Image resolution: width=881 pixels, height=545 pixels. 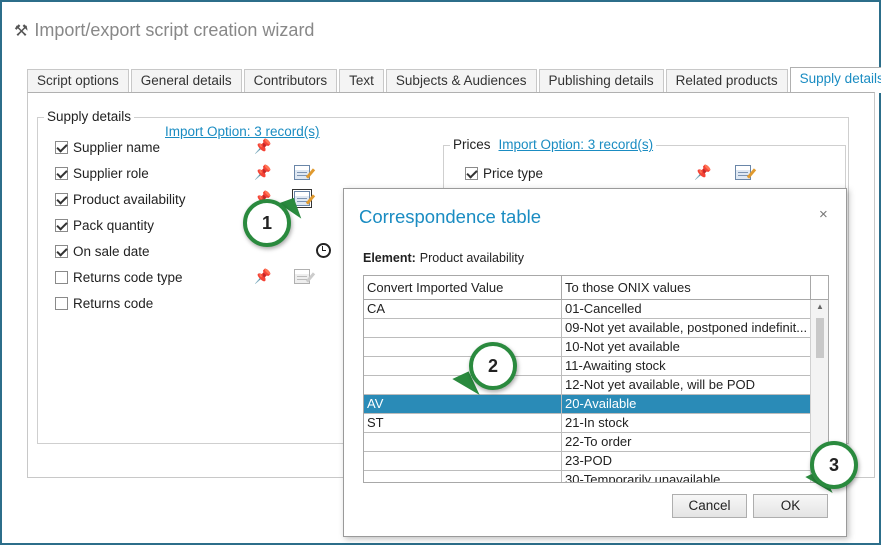 What do you see at coordinates (461, 81) in the screenshot?
I see `tab-subjects-audiences: Subjects & Audiences` at bounding box center [461, 81].